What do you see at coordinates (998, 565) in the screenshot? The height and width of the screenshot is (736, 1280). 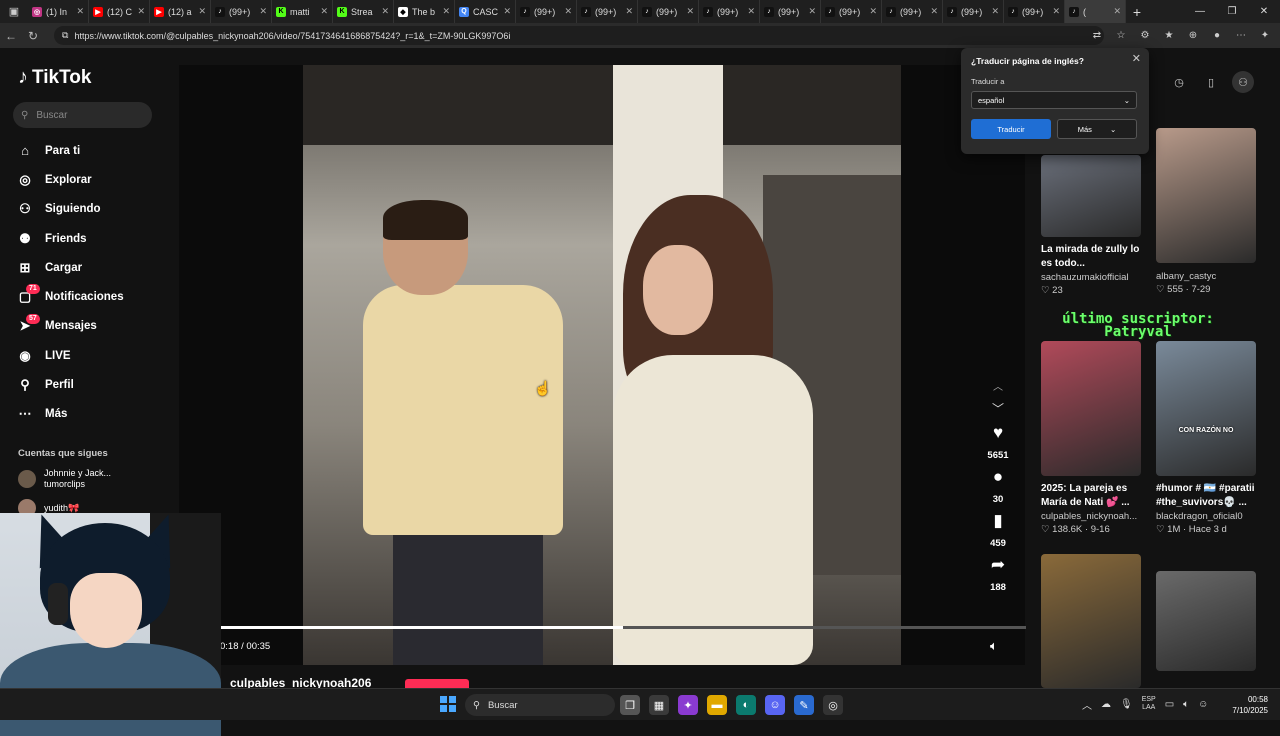 I see `share-icon: ➦` at bounding box center [998, 565].